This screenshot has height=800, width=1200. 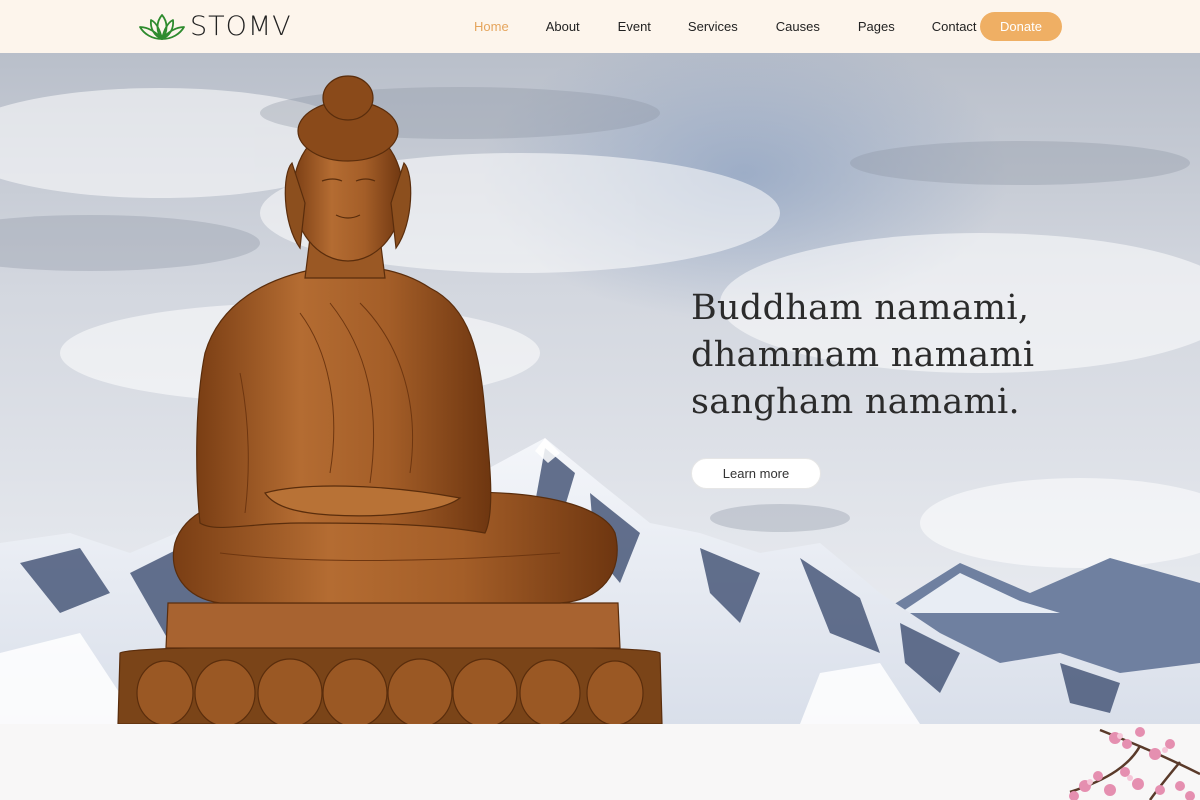 What do you see at coordinates (876, 26) in the screenshot?
I see `nav-pages: Pages` at bounding box center [876, 26].